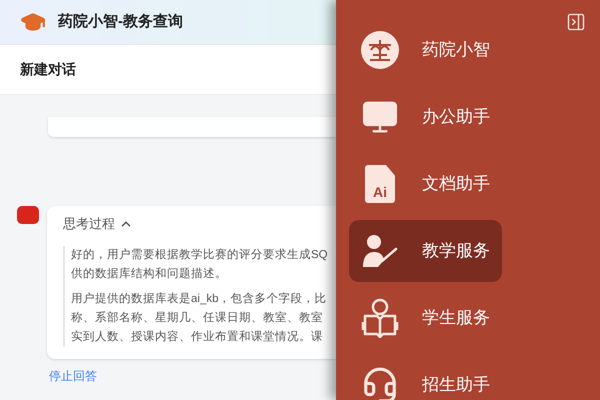  Describe the element at coordinates (48, 69) in the screenshot. I see `conversation-title: 新建对话` at that location.